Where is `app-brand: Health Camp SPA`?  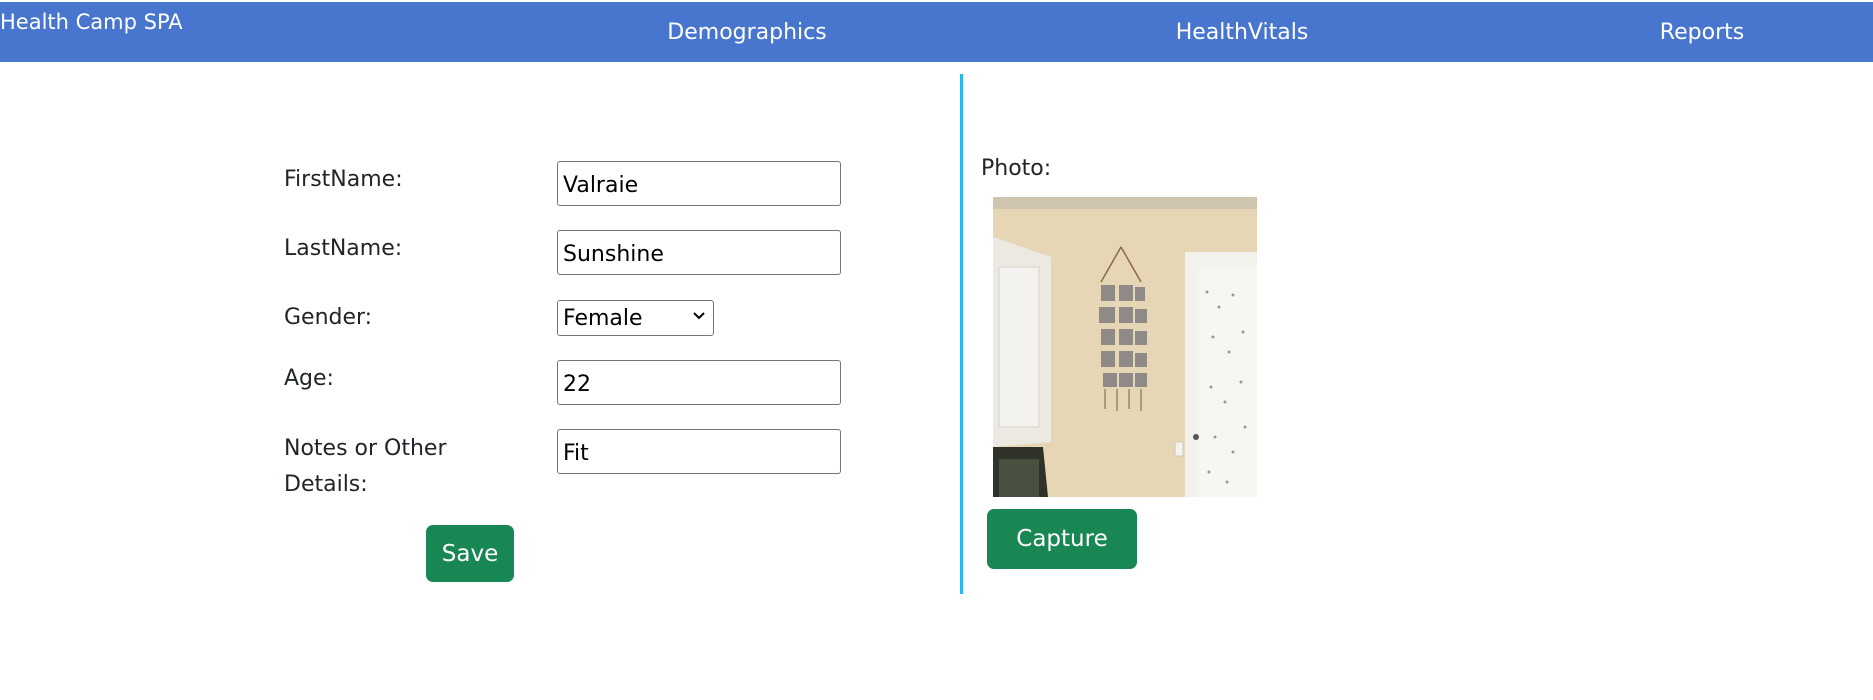 app-brand: Health Camp SPA is located at coordinates (91, 22).